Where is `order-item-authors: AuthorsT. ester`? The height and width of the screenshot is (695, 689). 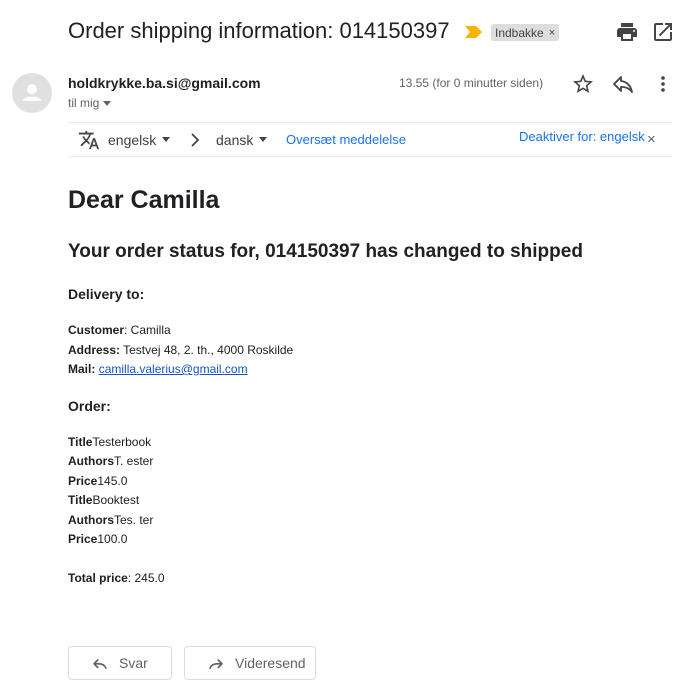 order-item-authors: AuthorsT. ester is located at coordinates (110, 461).